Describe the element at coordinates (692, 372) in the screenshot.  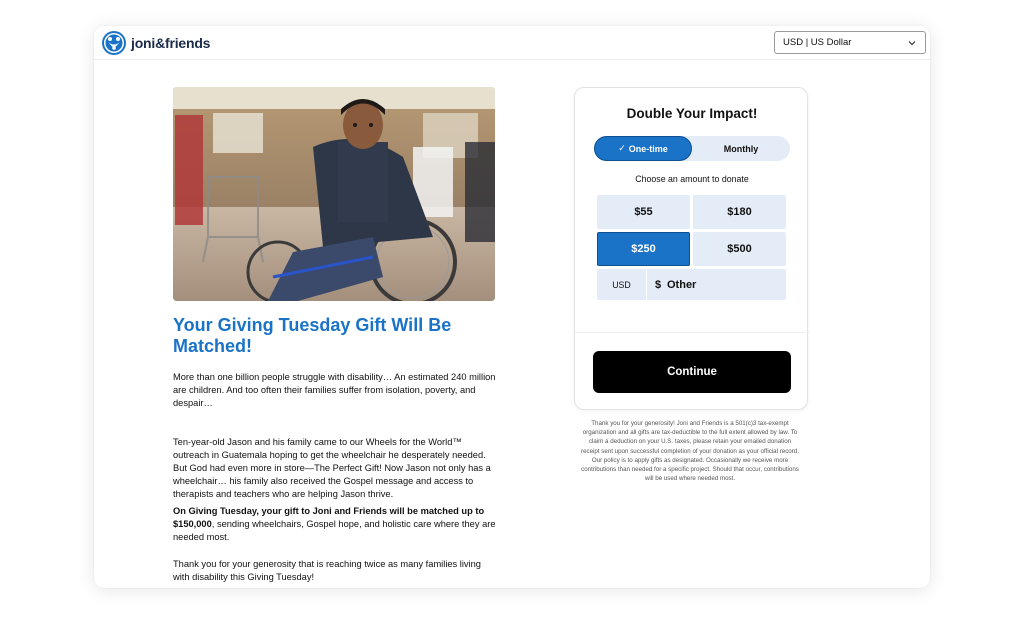
I see `continue-button: Continue` at that location.